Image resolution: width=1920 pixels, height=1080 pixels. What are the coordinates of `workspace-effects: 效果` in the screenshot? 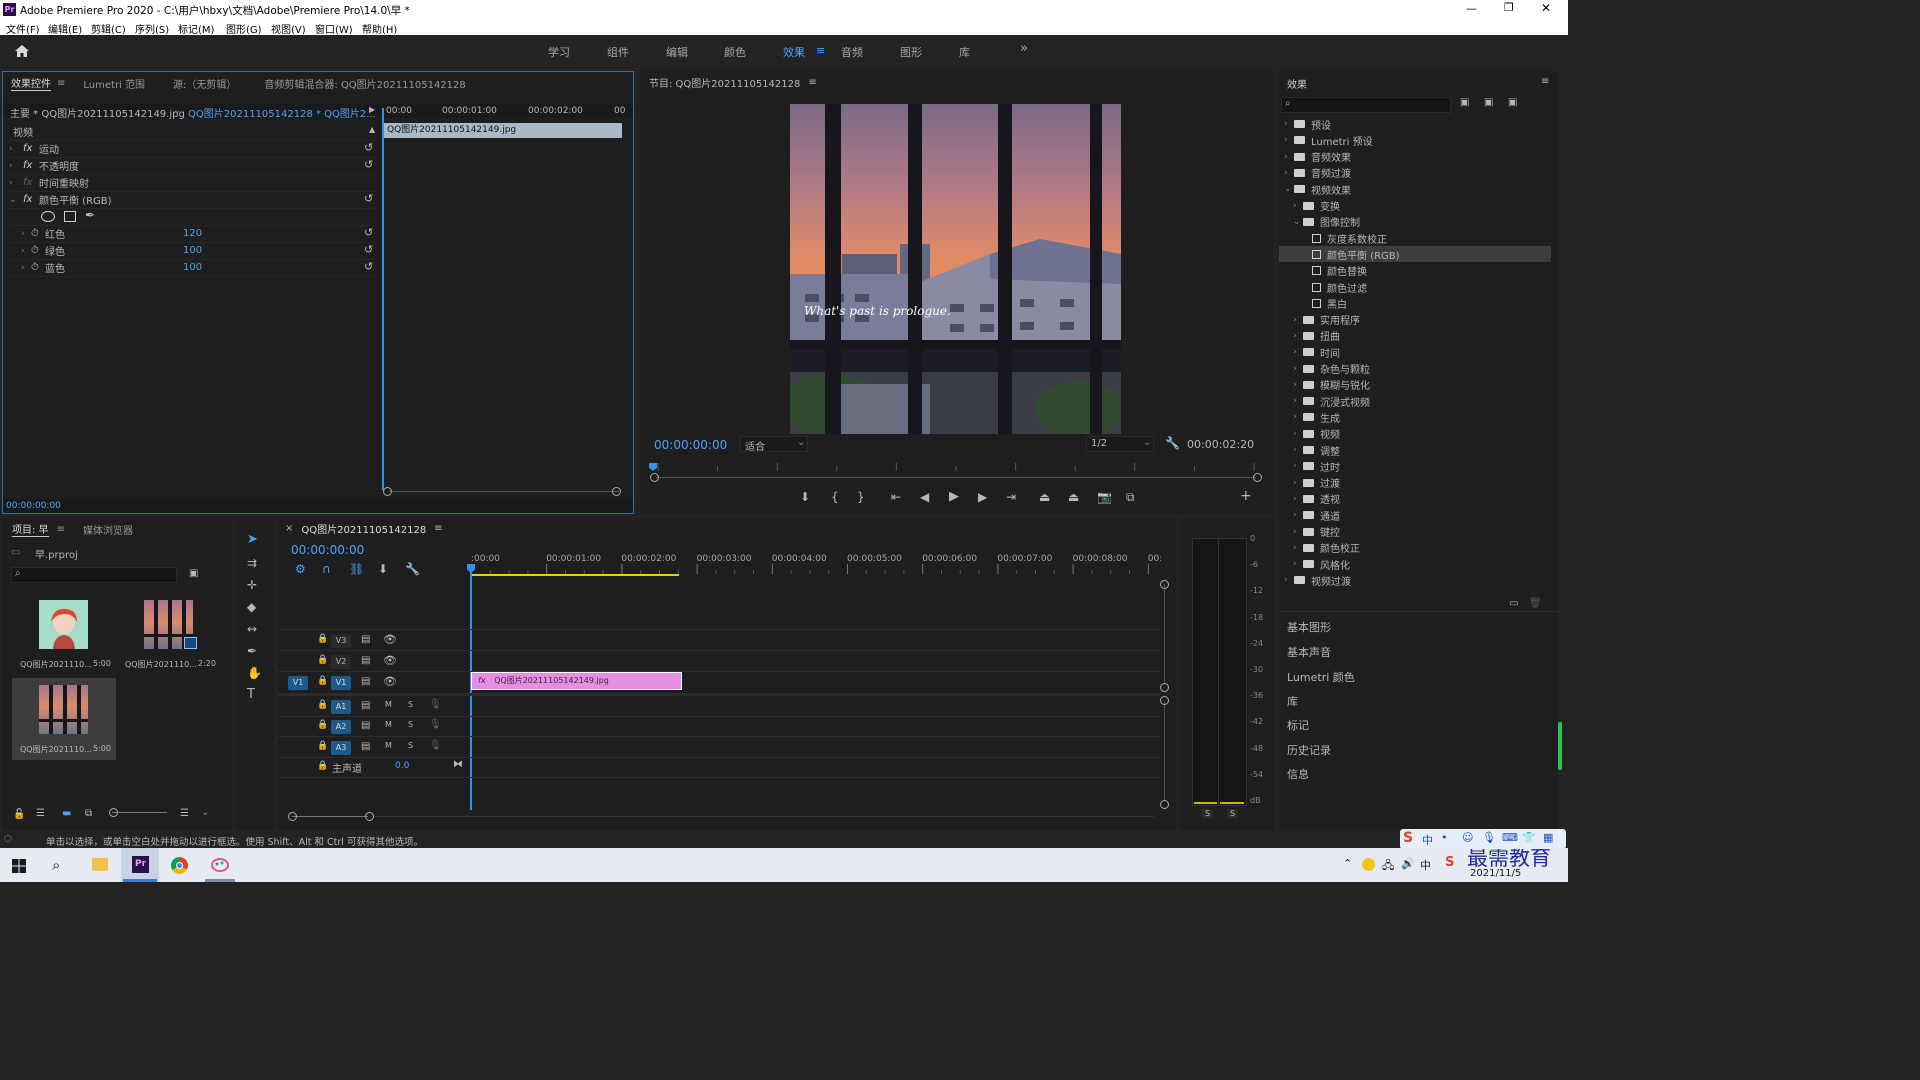 It's located at (794, 52).